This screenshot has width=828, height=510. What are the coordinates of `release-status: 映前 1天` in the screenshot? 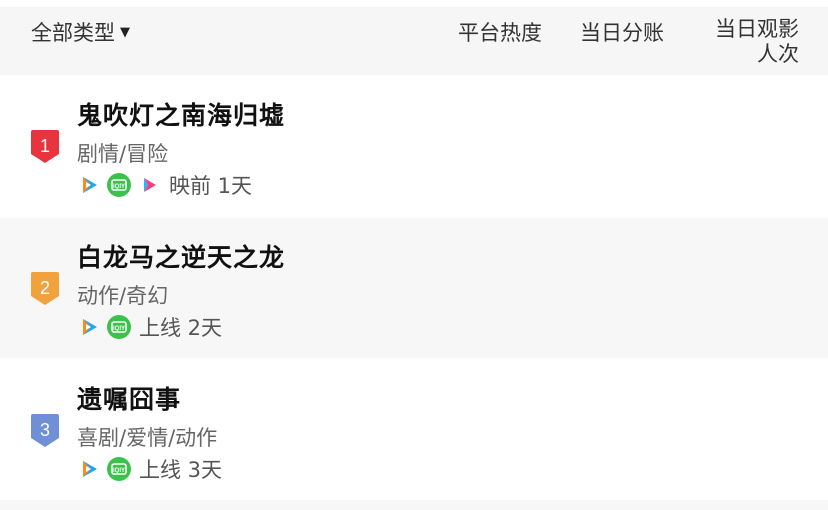 It's located at (211, 186).